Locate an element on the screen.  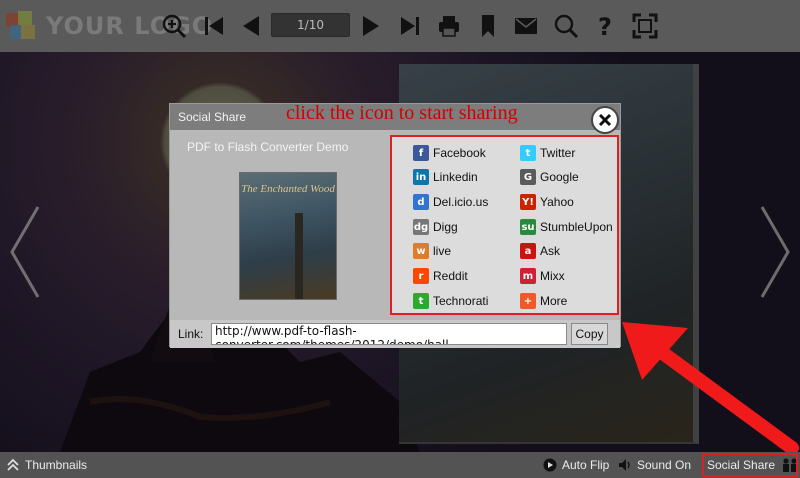
logo-mark-icon is located at coordinates (21, 26).